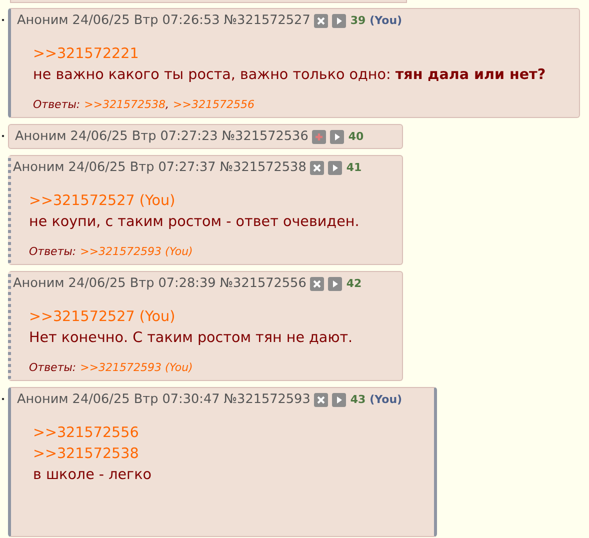 The width and height of the screenshot is (589, 538). I want to click on post-count: 41, so click(354, 167).